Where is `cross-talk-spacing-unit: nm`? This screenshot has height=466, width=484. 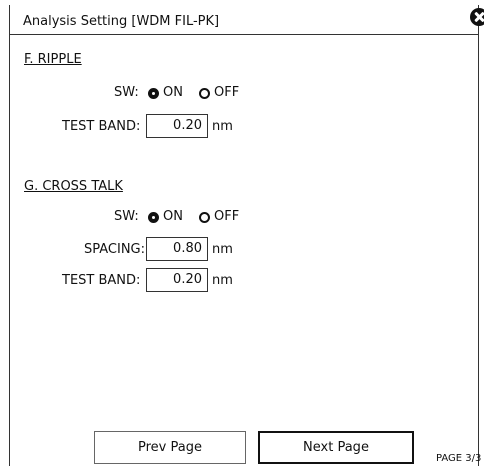 cross-talk-spacing-unit: nm is located at coordinates (222, 249).